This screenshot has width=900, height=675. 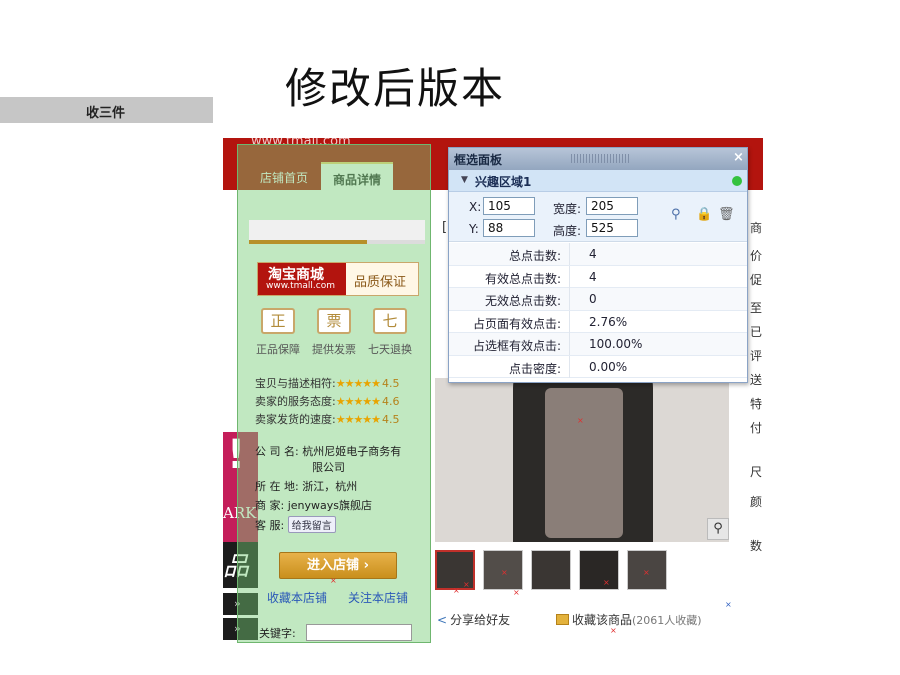 What do you see at coordinates (756, 404) in the screenshot?
I see `side-char: 特` at bounding box center [756, 404].